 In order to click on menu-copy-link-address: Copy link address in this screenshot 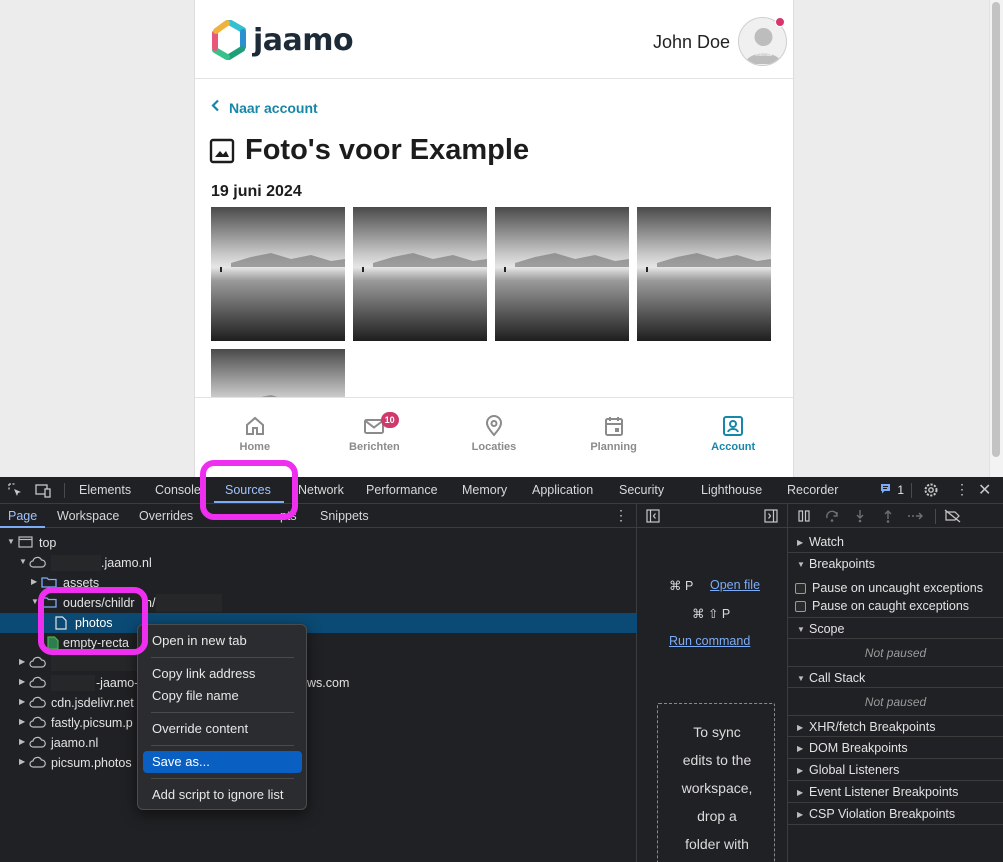, I will do `click(222, 674)`.